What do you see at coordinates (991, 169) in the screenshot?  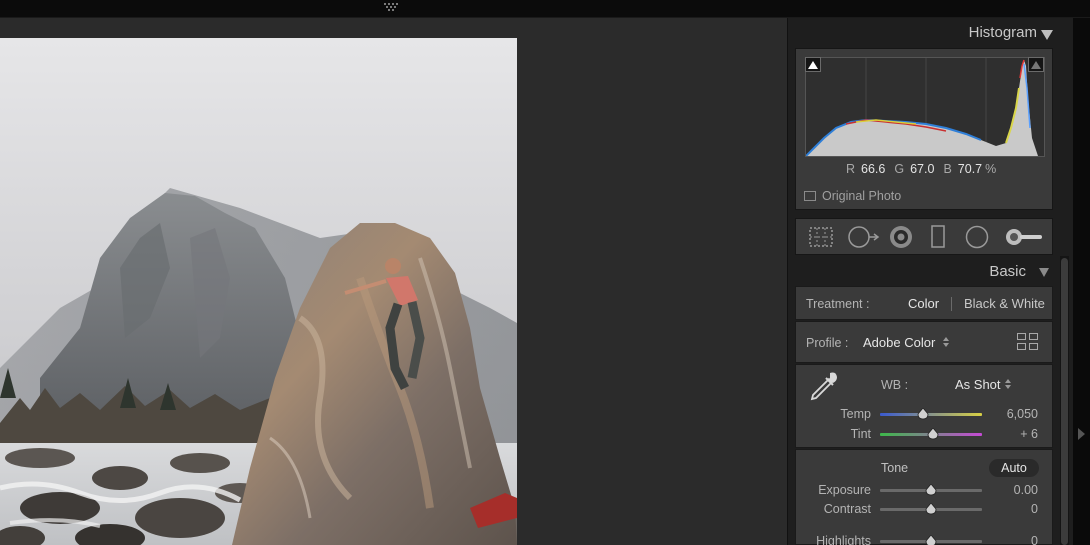 I see `percent-unit: %` at bounding box center [991, 169].